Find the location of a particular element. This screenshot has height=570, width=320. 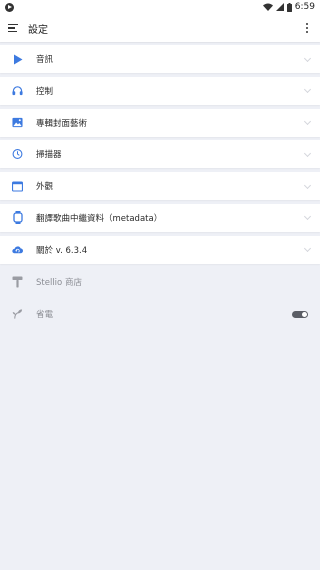

settings-item-scanner: 掃描器 is located at coordinates (160, 154).